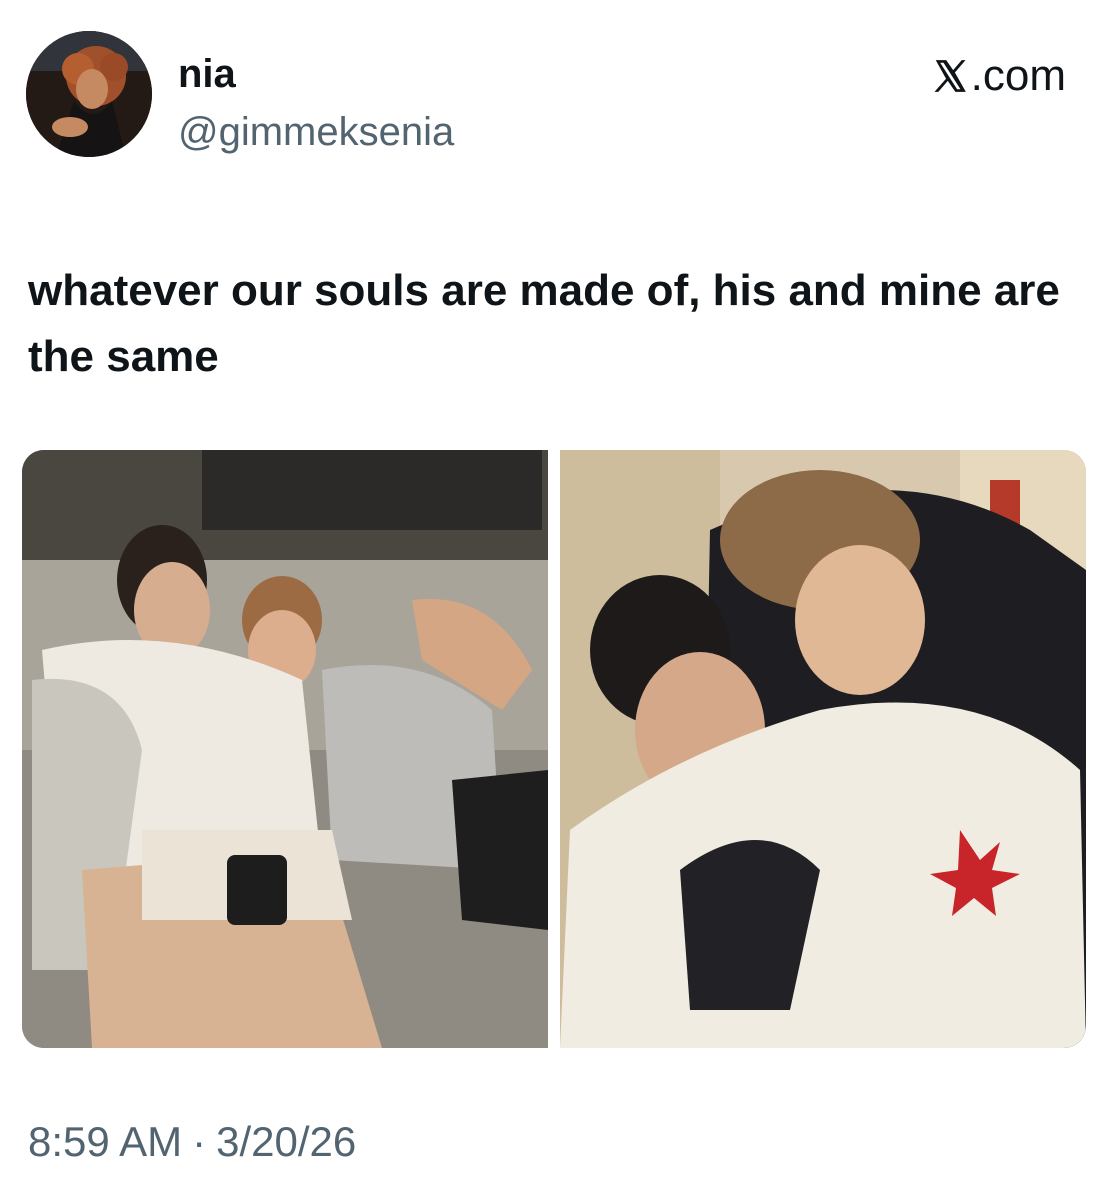 Image resolution: width=1108 pixels, height=1199 pixels. Describe the element at coordinates (286, 1141) in the screenshot. I see `tweet-date: 3/20/26` at that location.